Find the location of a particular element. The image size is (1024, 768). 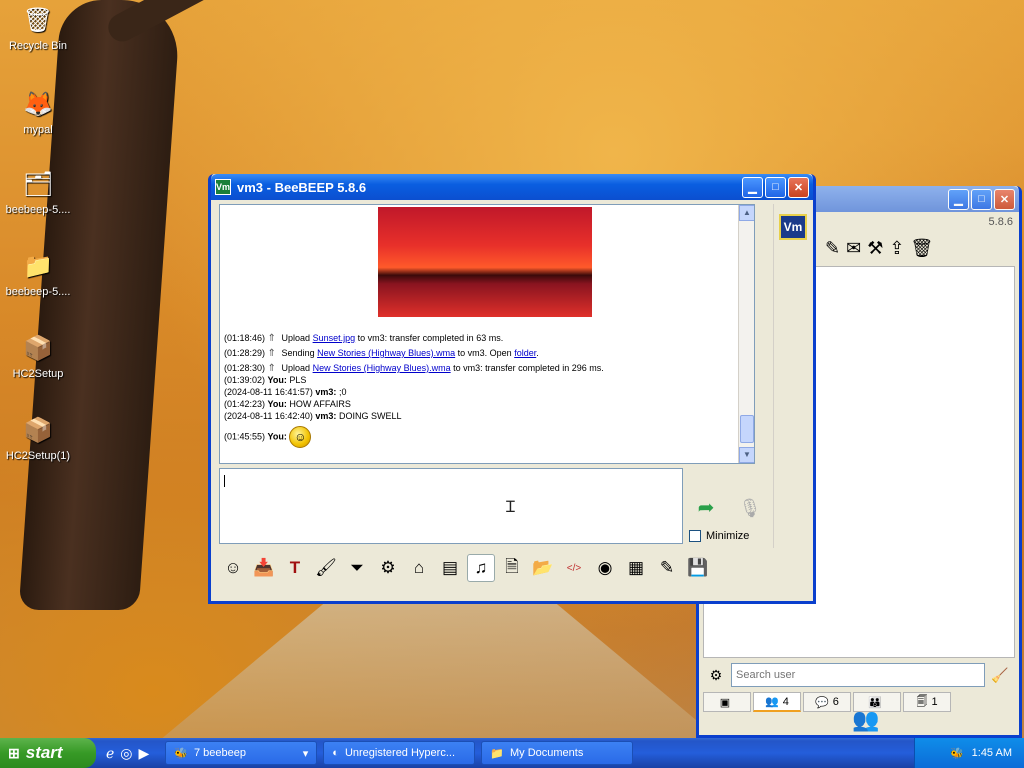

window-title: vm3 - BeeBEEP 5.8.6 is located at coordinates (302, 187).